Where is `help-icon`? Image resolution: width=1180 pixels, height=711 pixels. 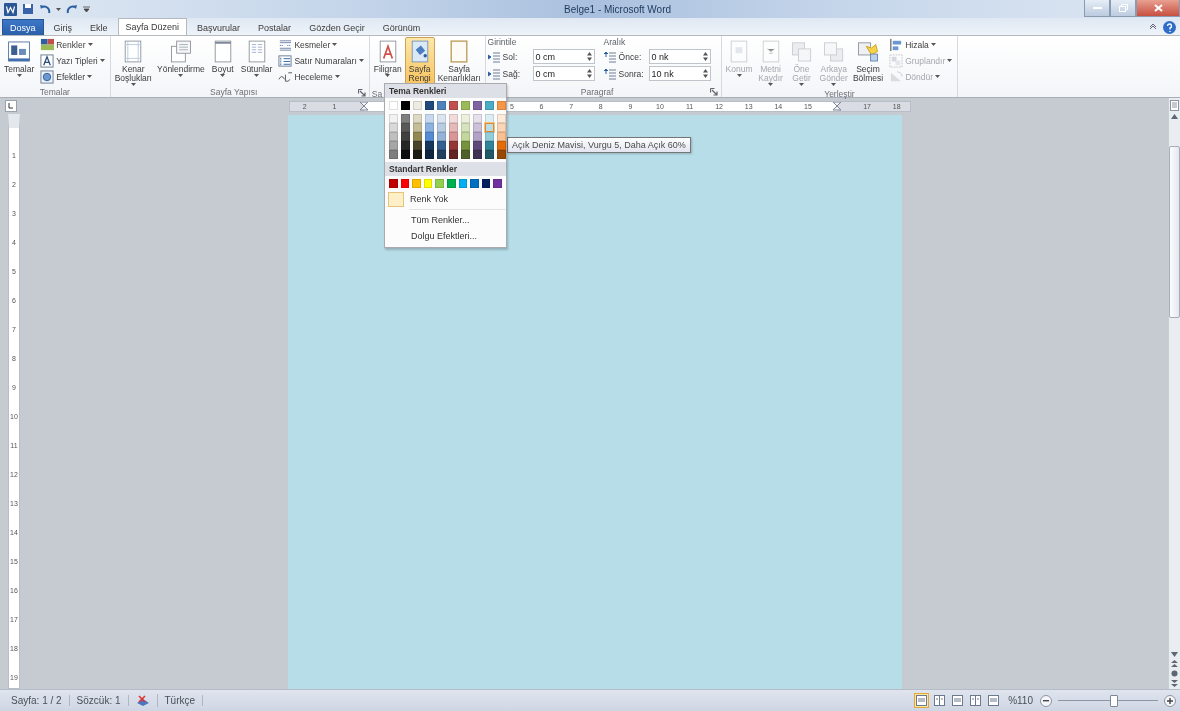
help-icon is located at coordinates (1169, 27).